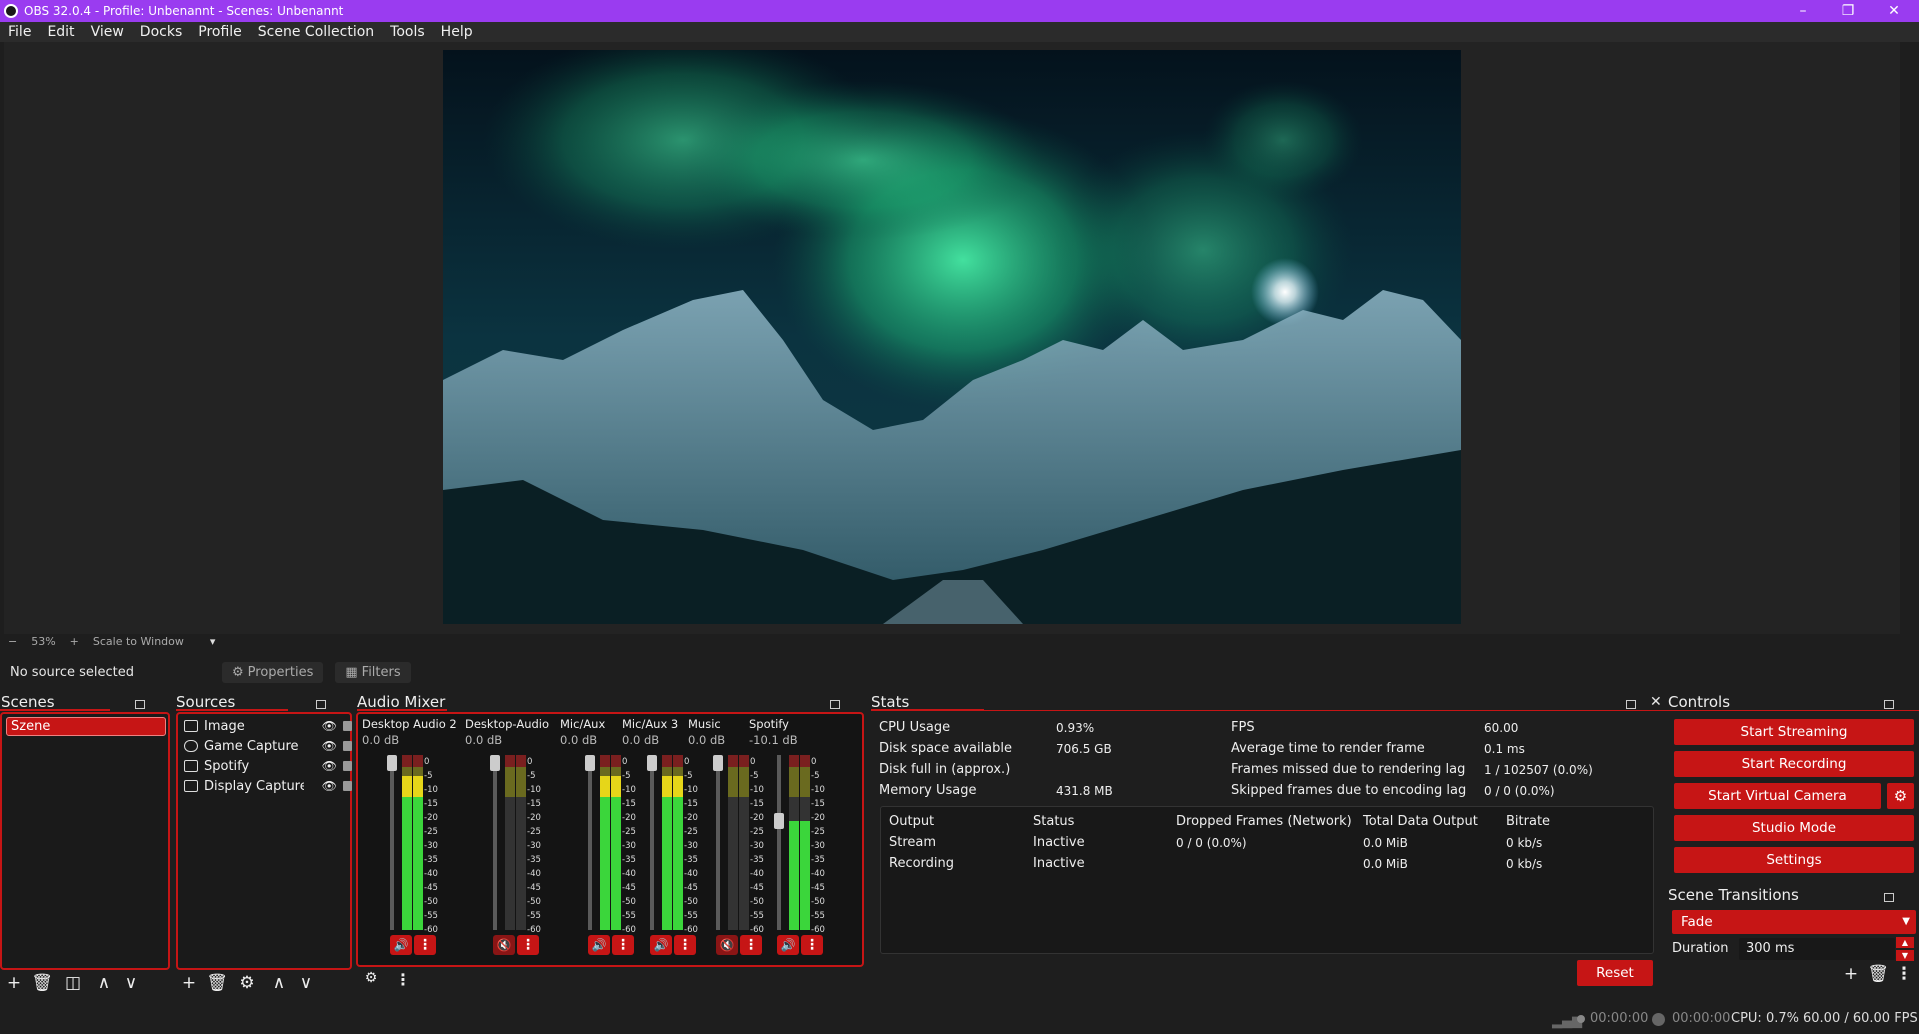  Describe the element at coordinates (268, 786) in the screenshot. I see `source-item: Display Capture 👁` at that location.